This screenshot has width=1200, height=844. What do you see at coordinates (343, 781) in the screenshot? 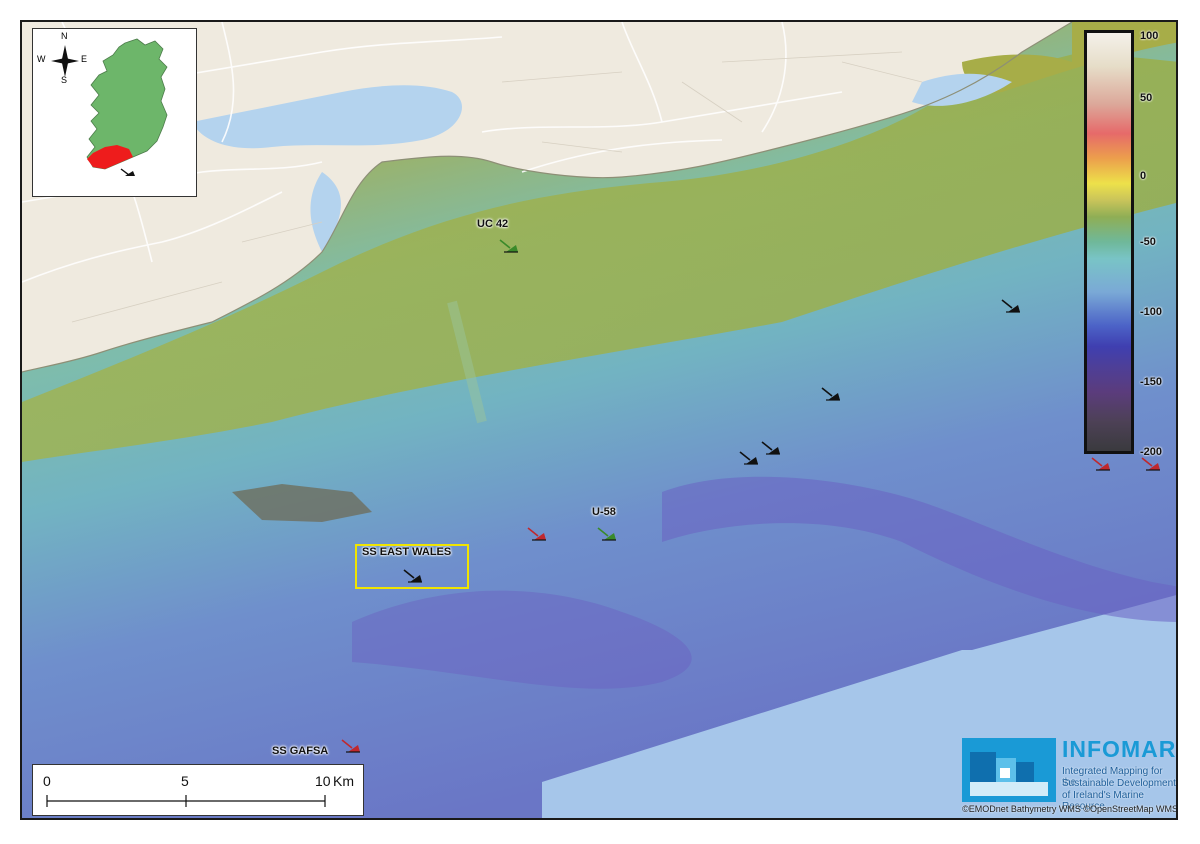
I see `scale-unit: Km` at bounding box center [343, 781].